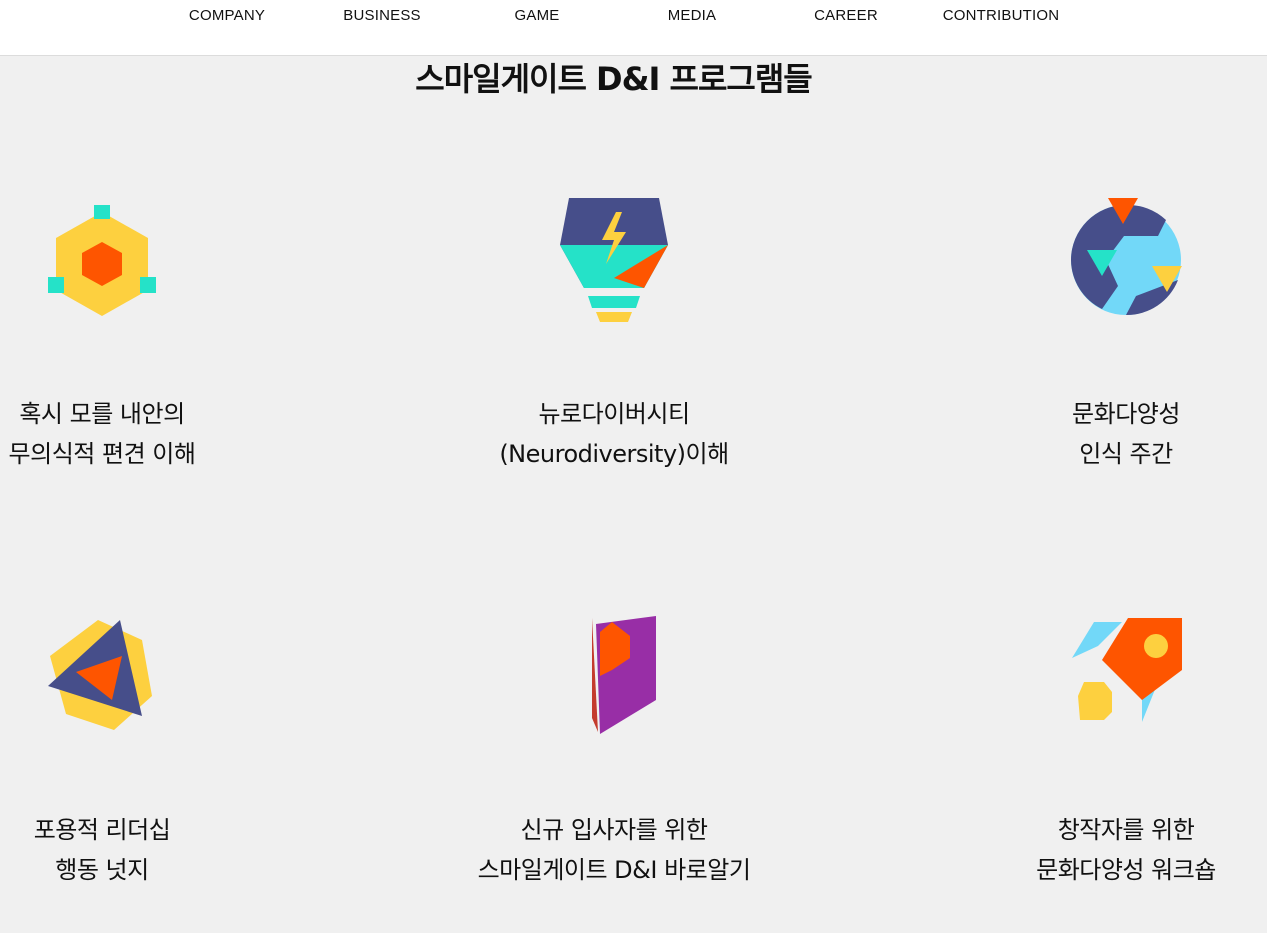 The width and height of the screenshot is (1267, 933). What do you see at coordinates (102, 830) in the screenshot?
I see `program-title-line1: 포용적 리더십` at bounding box center [102, 830].